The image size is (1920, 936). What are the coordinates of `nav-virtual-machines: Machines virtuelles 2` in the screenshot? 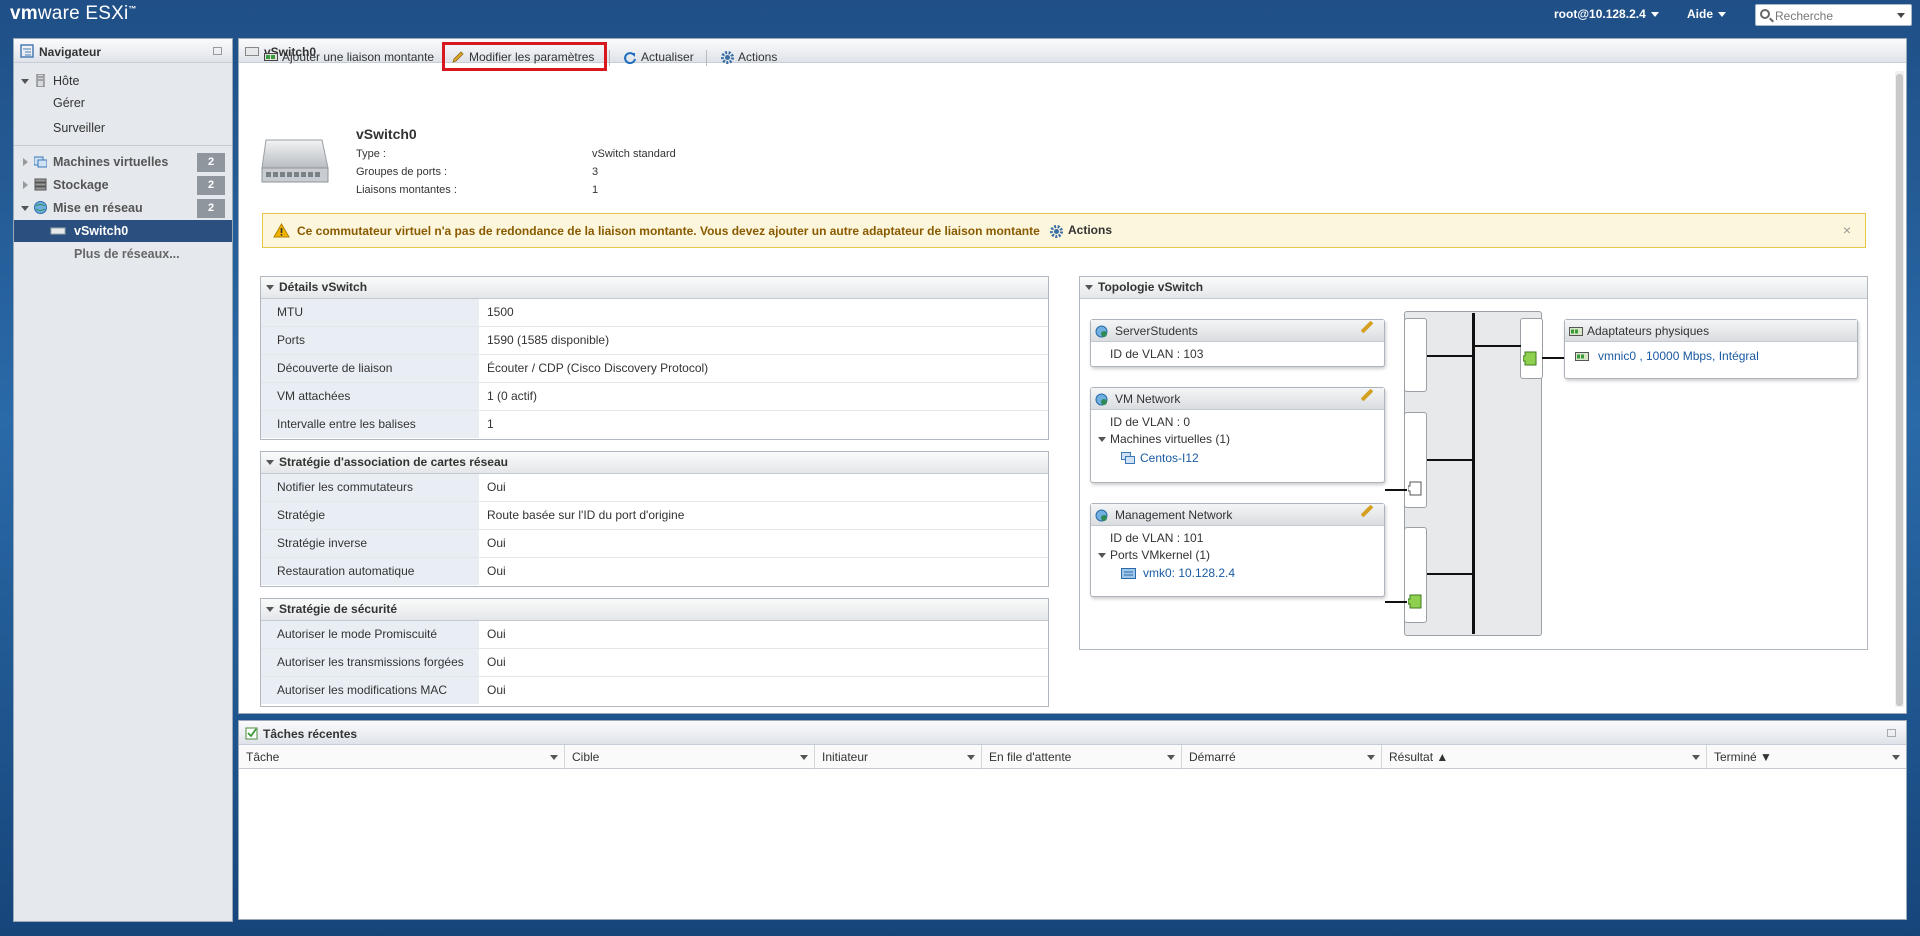 It's located at (123, 162).